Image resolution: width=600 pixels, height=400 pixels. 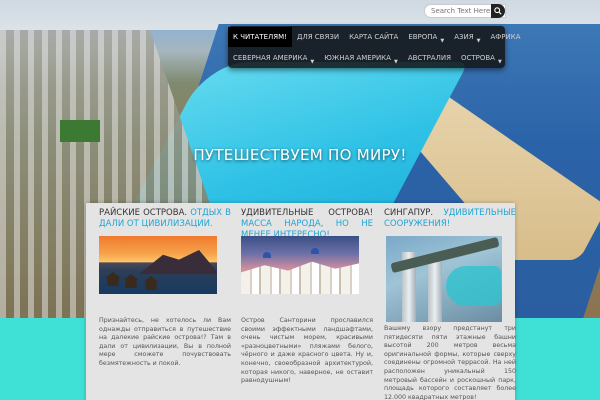 I want to click on nav-label: АЗИЯ, so click(x=464, y=37).